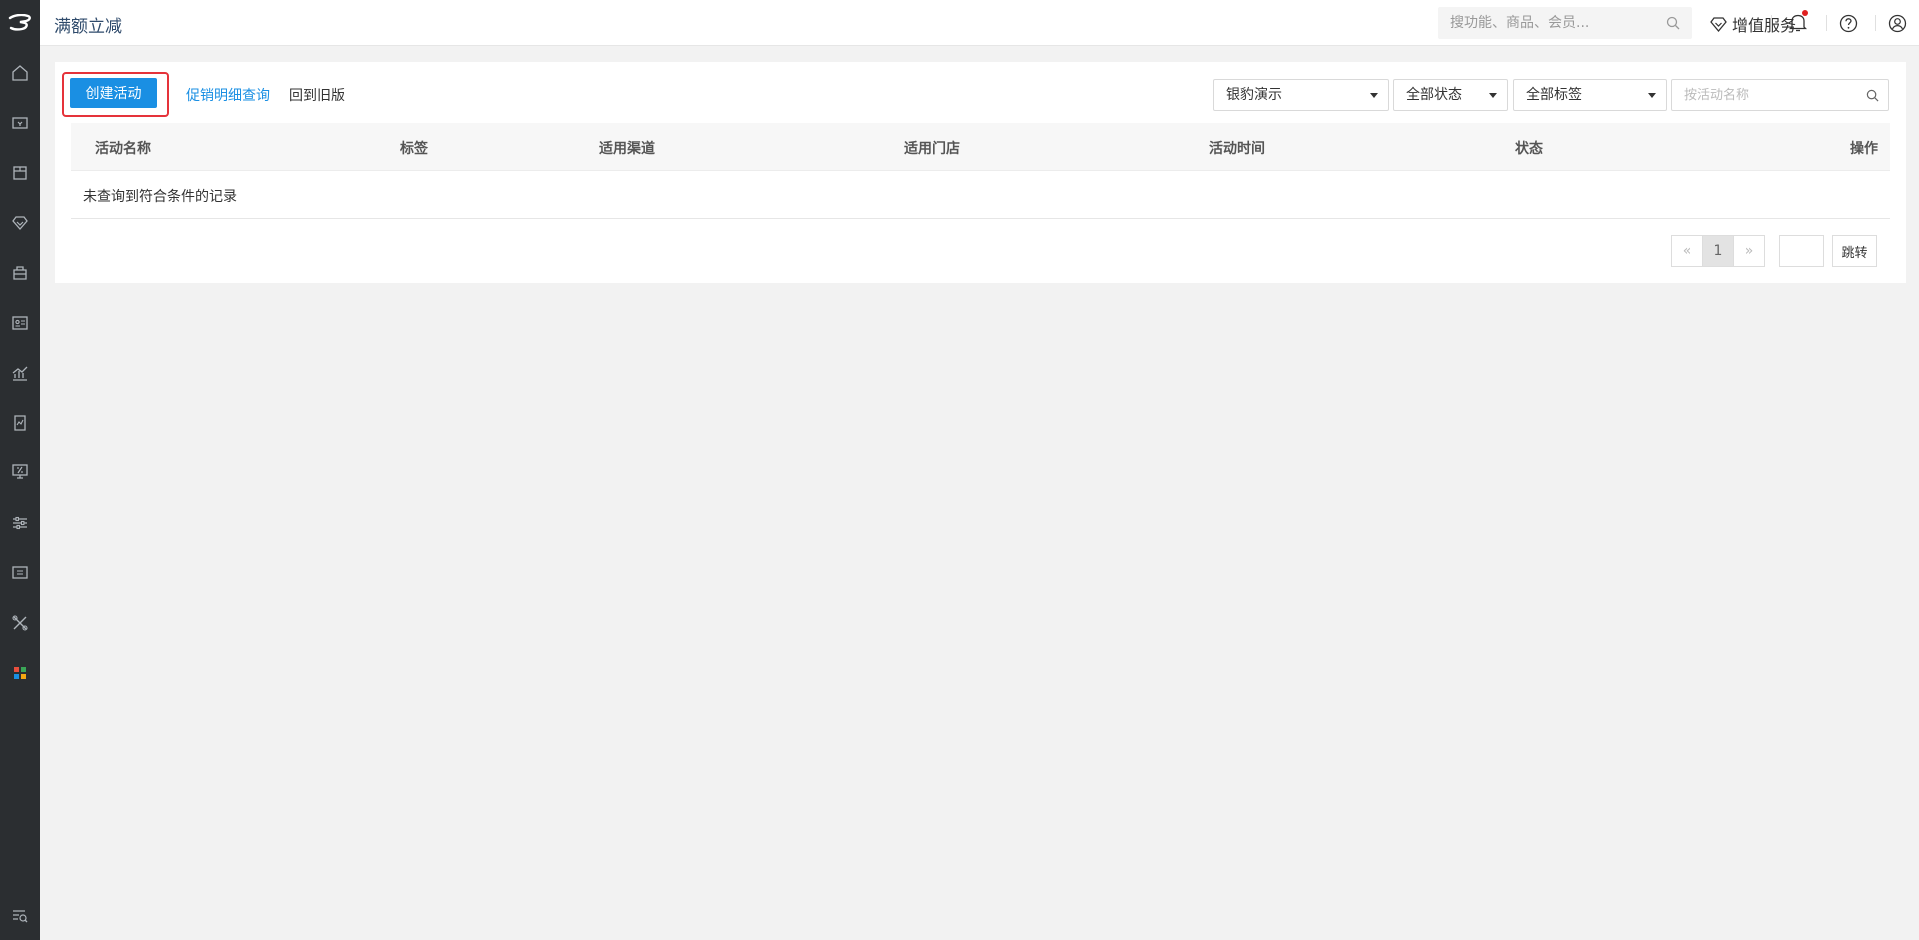  I want to click on sidebar-item-settings, so click(20, 523).